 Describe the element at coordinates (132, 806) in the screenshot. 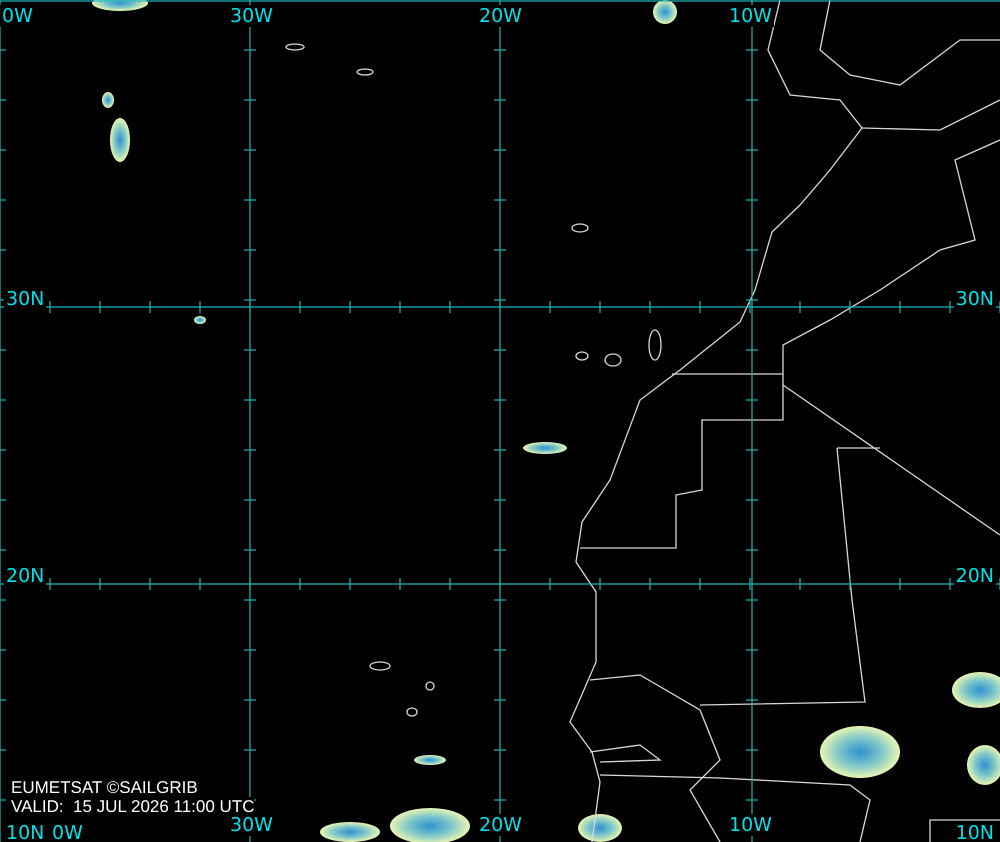

I see `valid-time: VALID: 15 JUL 2026 11:00 UTC` at that location.